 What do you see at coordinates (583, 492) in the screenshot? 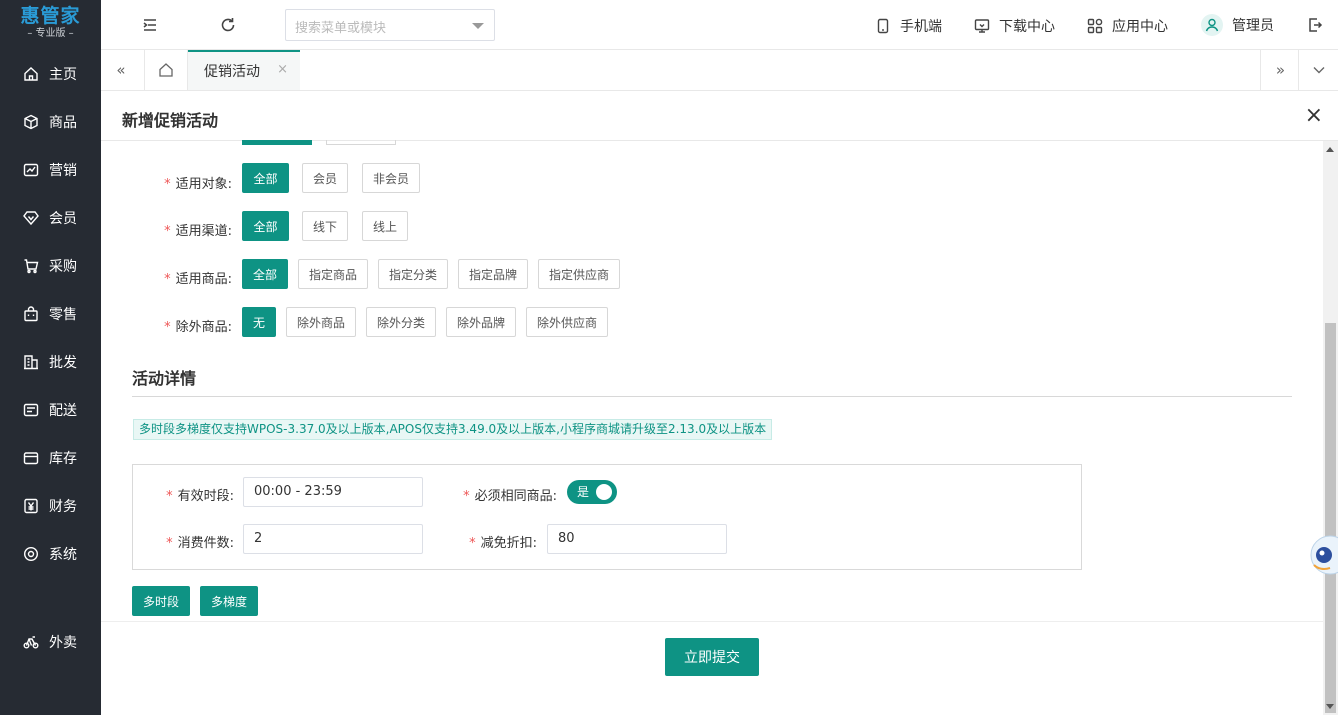
I see `toggle-label: 是` at bounding box center [583, 492].